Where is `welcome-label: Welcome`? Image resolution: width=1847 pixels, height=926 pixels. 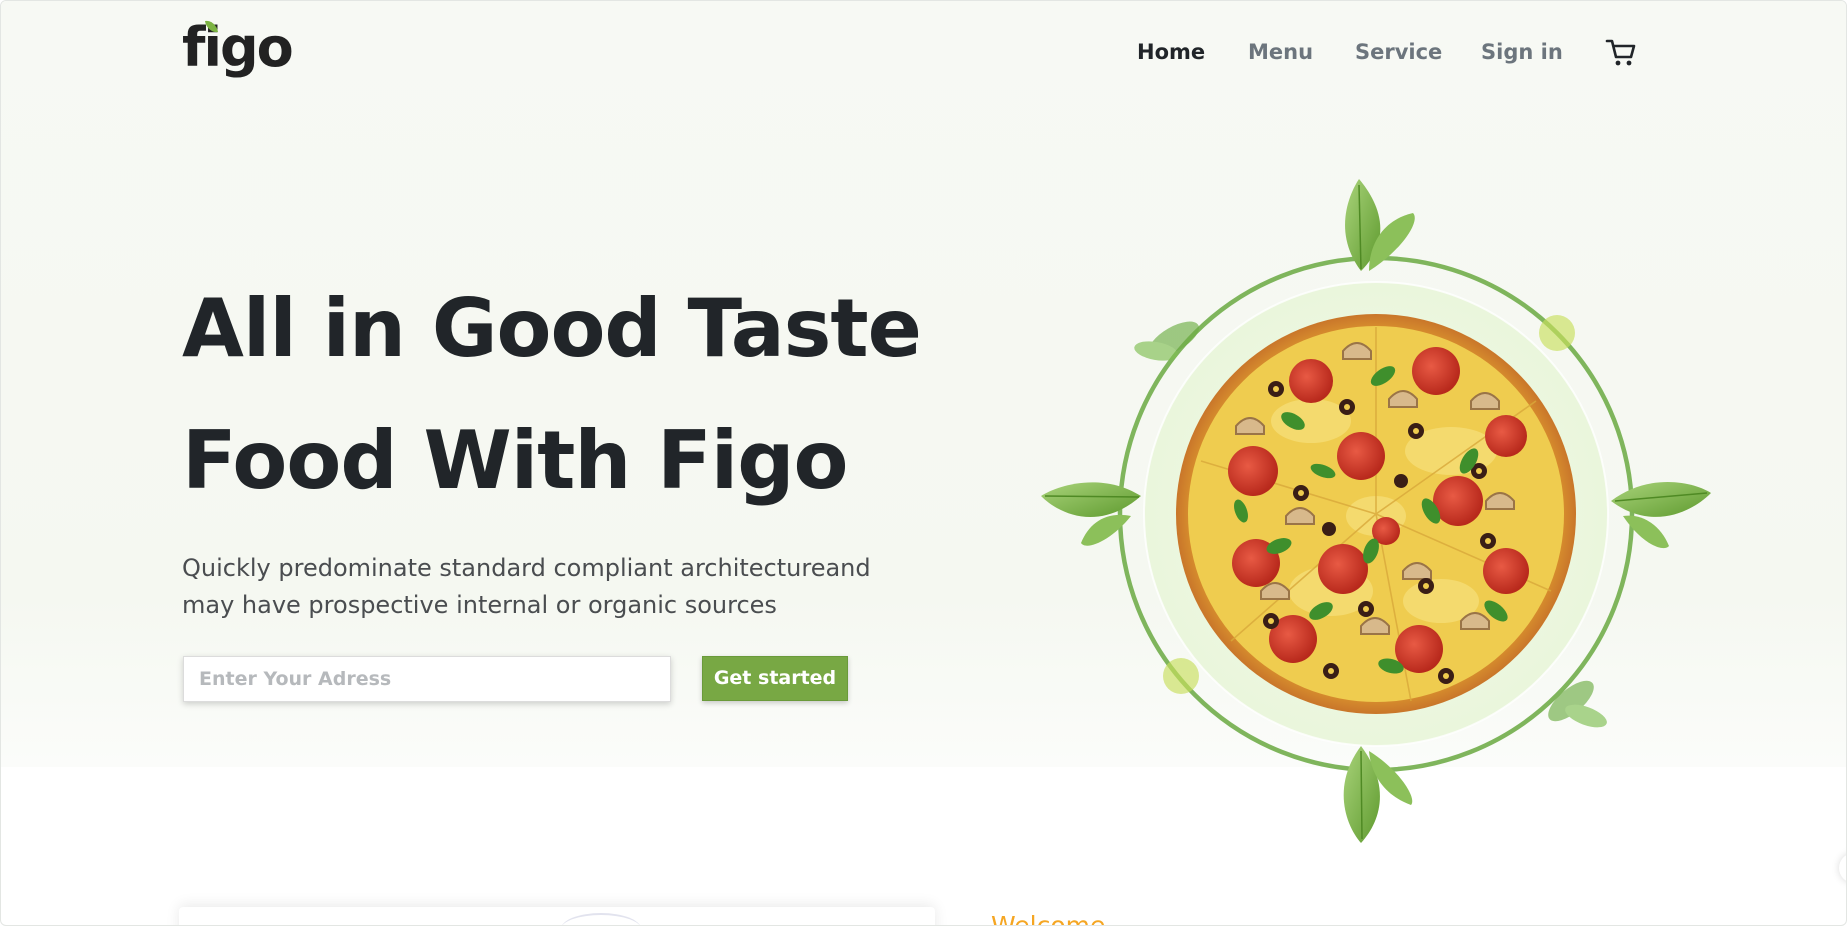
welcome-label: Welcome is located at coordinates (1048, 918).